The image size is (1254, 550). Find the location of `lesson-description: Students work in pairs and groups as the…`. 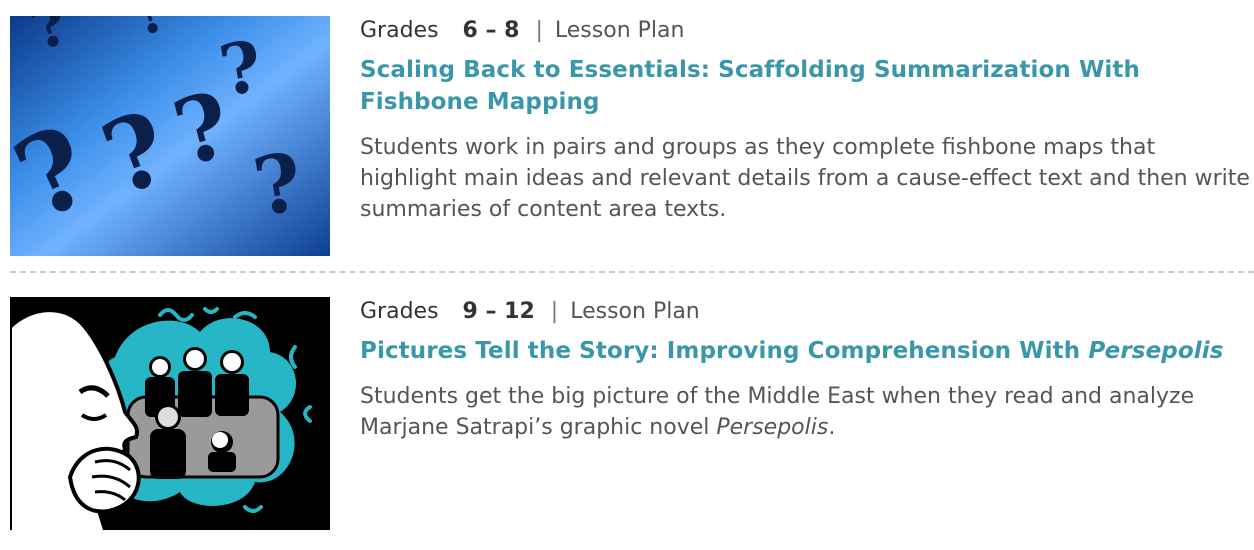

lesson-description: Students work in pairs and groups as the… is located at coordinates (805, 178).